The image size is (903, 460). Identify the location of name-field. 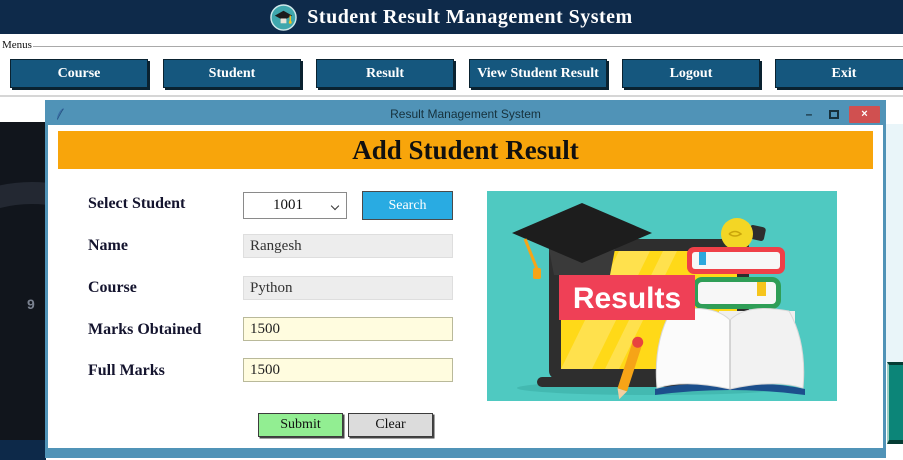
(348, 246).